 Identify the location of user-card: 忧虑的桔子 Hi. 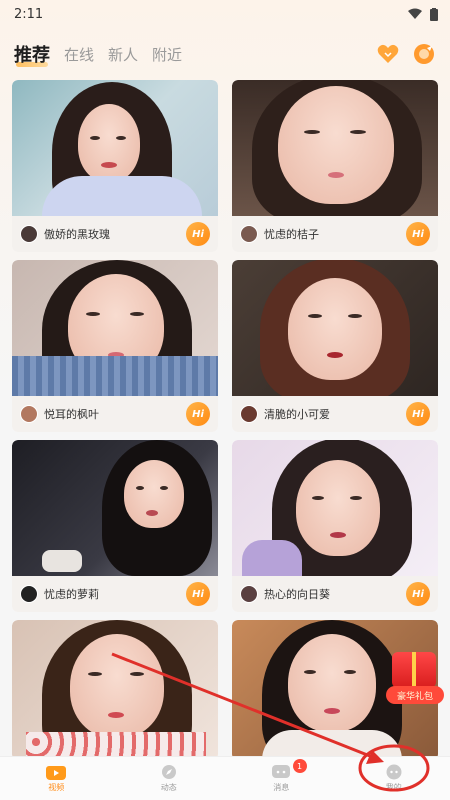
(335, 166).